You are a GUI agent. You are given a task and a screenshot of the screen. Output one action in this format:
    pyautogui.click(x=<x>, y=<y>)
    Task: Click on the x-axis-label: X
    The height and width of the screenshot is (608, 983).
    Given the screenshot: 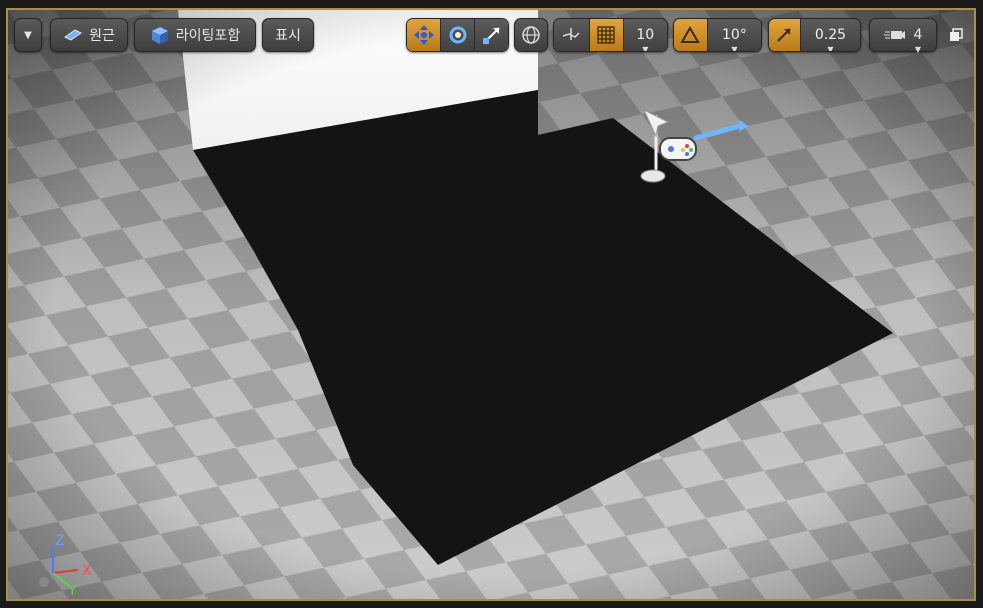 What is the action you would take?
    pyautogui.click(x=87, y=571)
    